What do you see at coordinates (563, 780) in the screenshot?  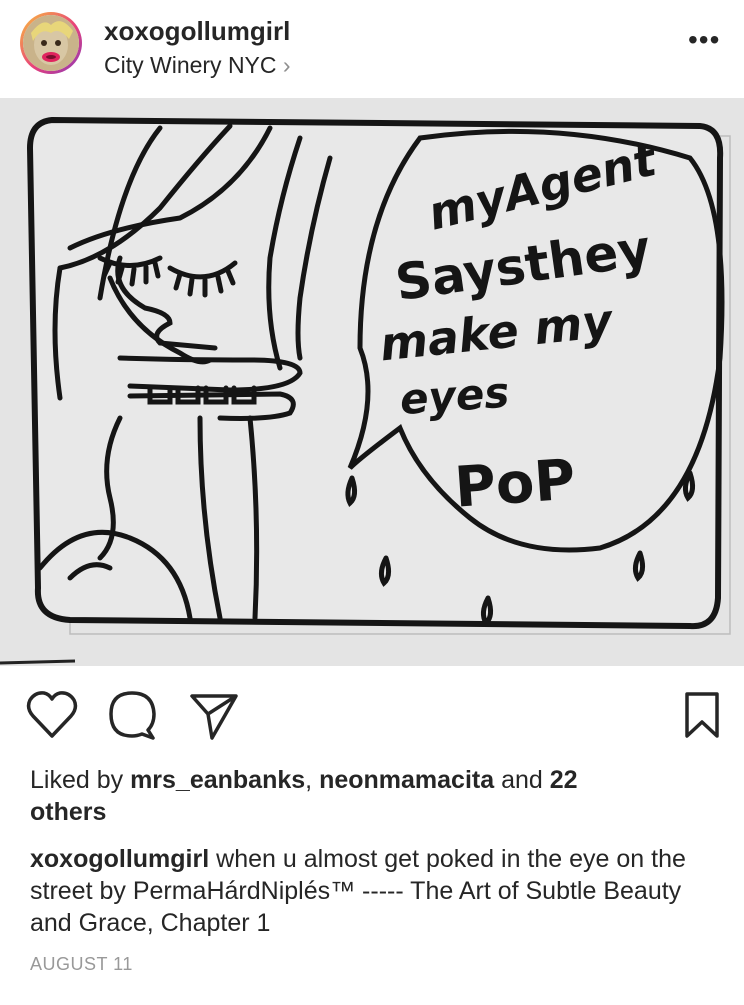 I see `others-count: 22` at bounding box center [563, 780].